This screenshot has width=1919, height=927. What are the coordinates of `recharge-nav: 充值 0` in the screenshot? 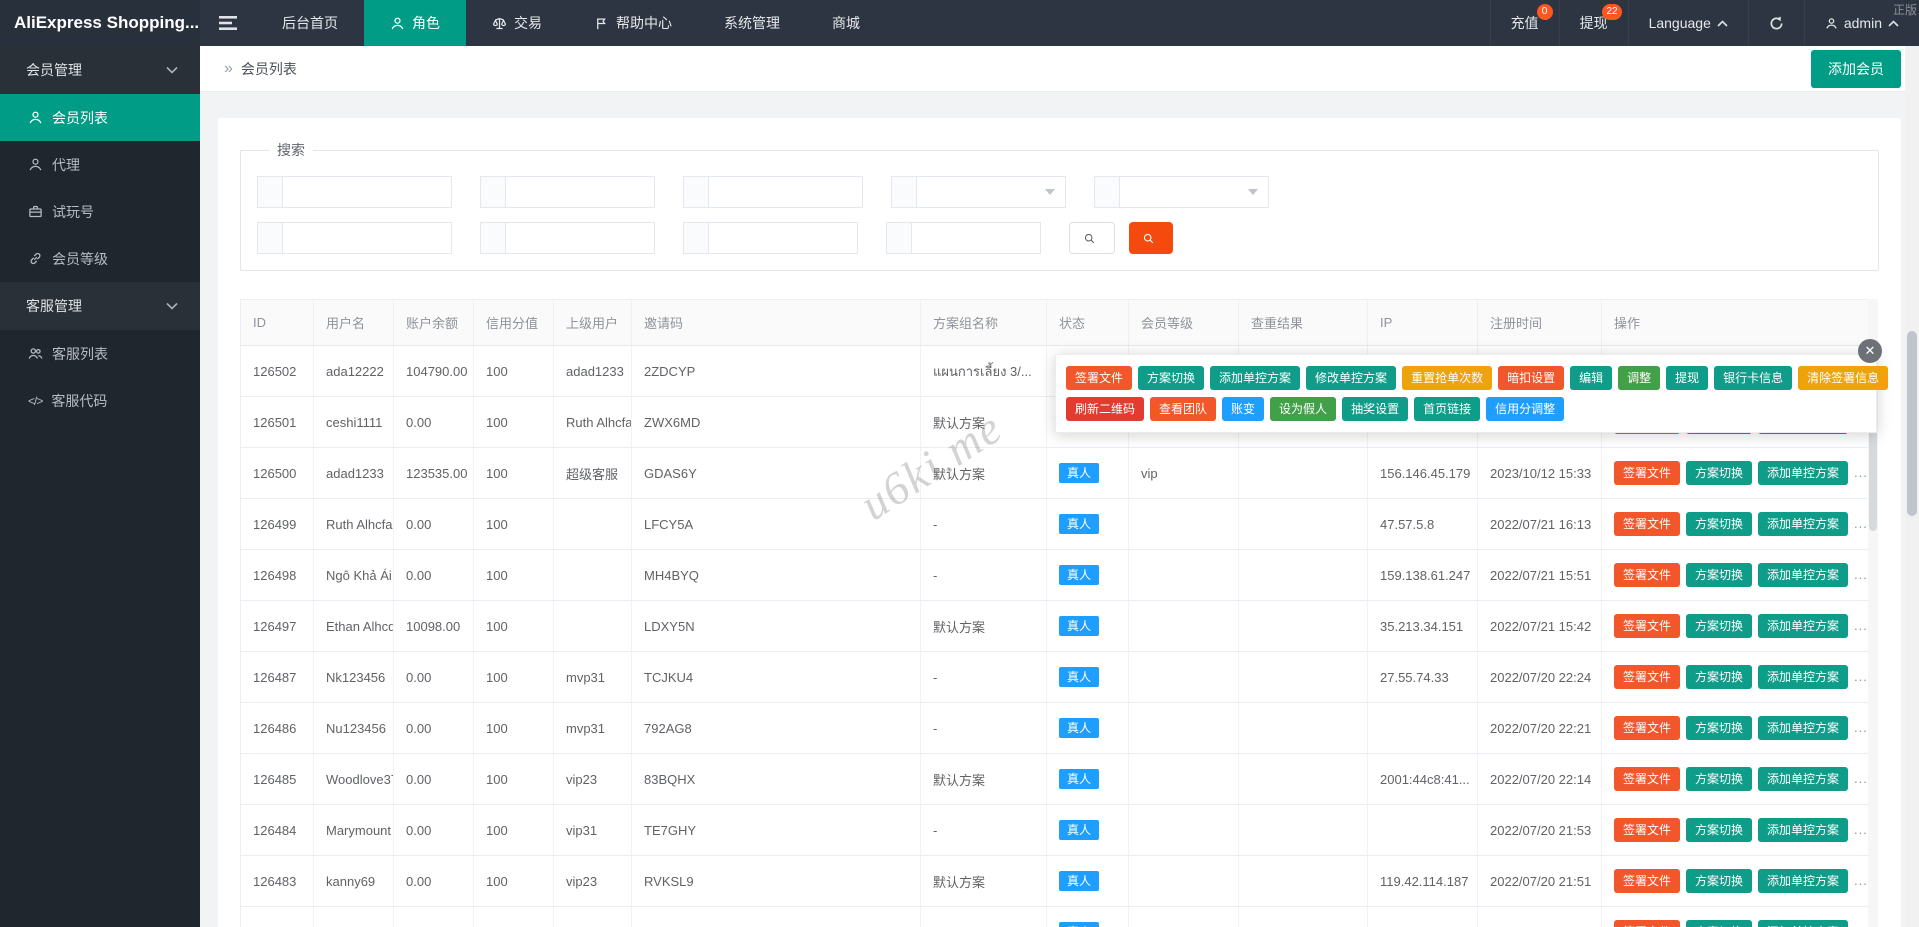 It's located at (1524, 23).